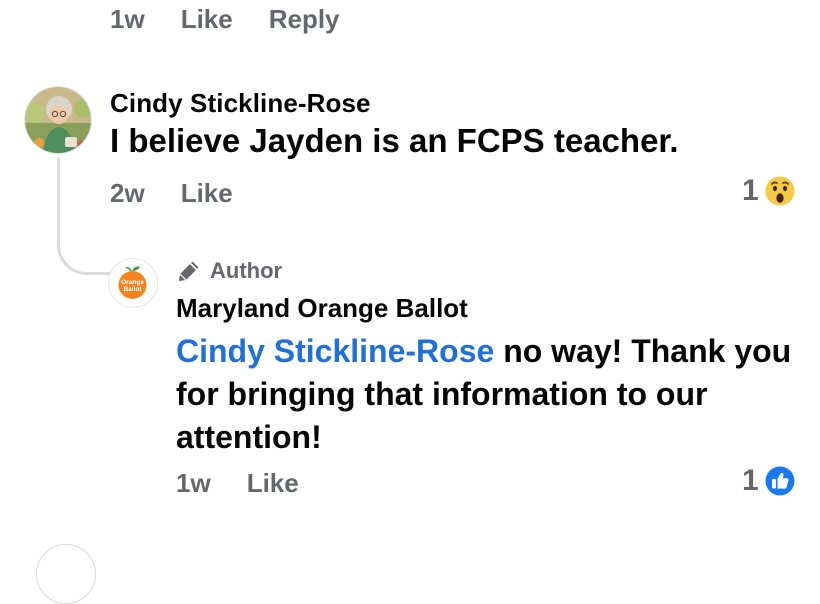 The image size is (820, 604). I want to click on logo-text-line-2: Ballot, so click(132, 289).